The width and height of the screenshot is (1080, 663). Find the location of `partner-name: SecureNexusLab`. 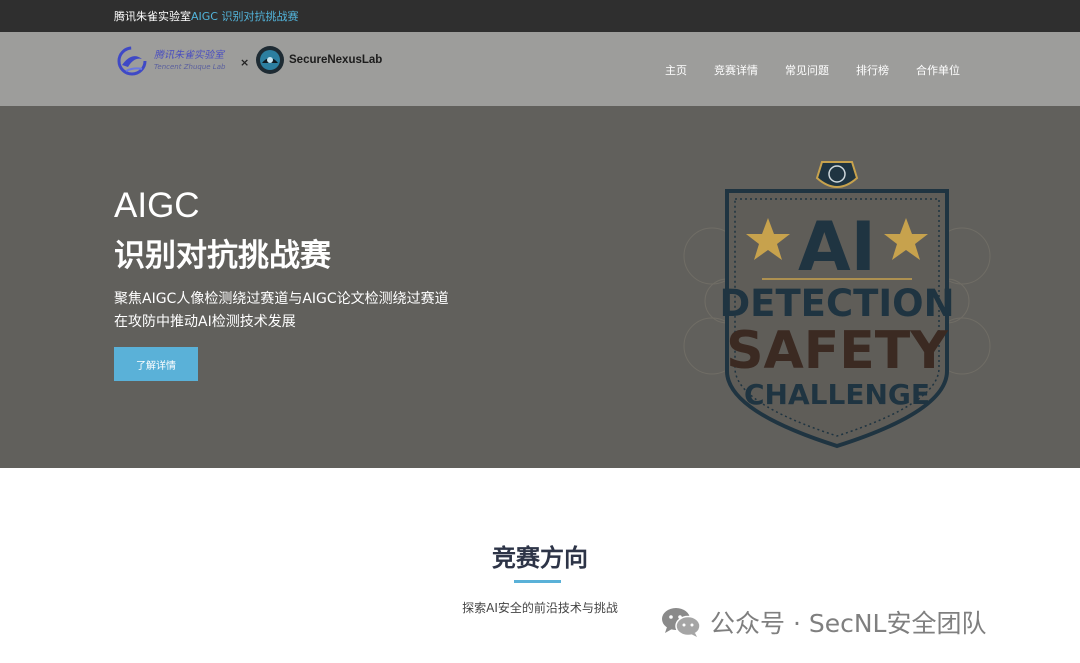

partner-name: SecureNexusLab is located at coordinates (336, 60).